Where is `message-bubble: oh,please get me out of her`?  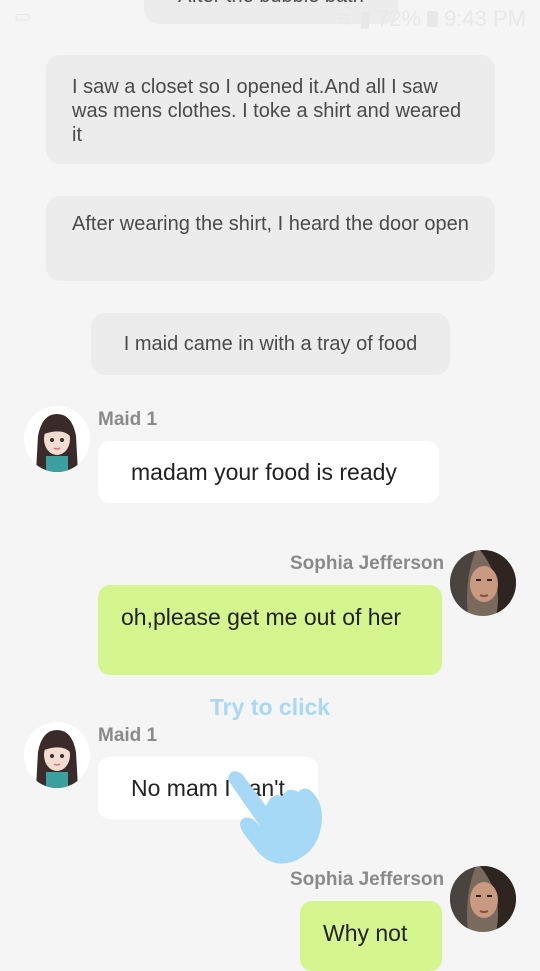
message-bubble: oh,please get me out of her is located at coordinates (270, 630).